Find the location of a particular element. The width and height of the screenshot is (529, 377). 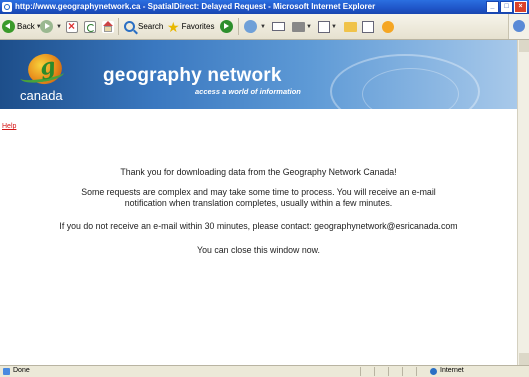

mail-icon is located at coordinates (278, 26).